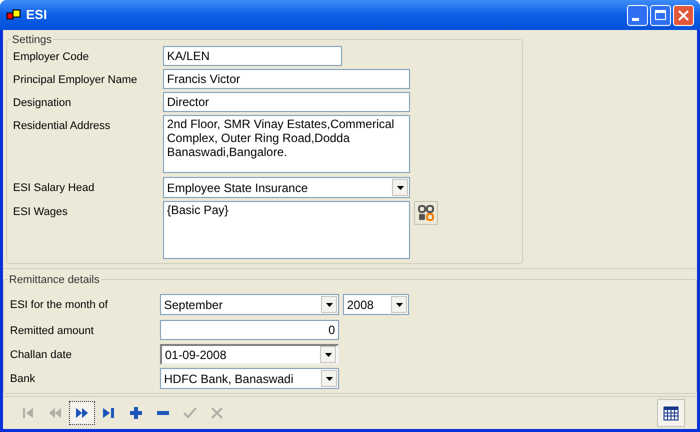 The width and height of the screenshot is (700, 432). I want to click on text-field: Francis Victor, so click(286, 79).